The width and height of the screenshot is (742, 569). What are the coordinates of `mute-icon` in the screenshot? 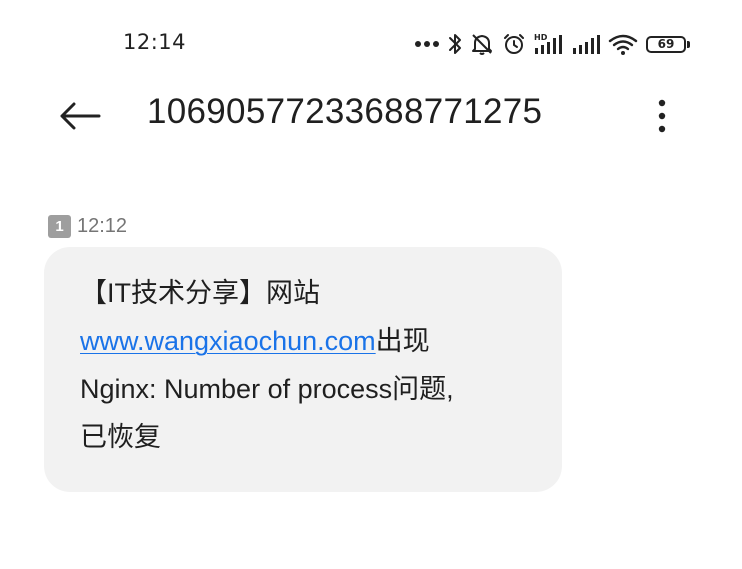 It's located at (482, 44).